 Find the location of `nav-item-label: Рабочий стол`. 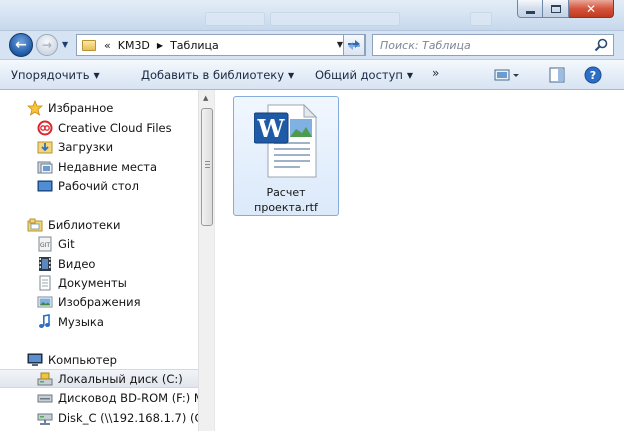

nav-item-label: Рабочий стол is located at coordinates (98, 185).